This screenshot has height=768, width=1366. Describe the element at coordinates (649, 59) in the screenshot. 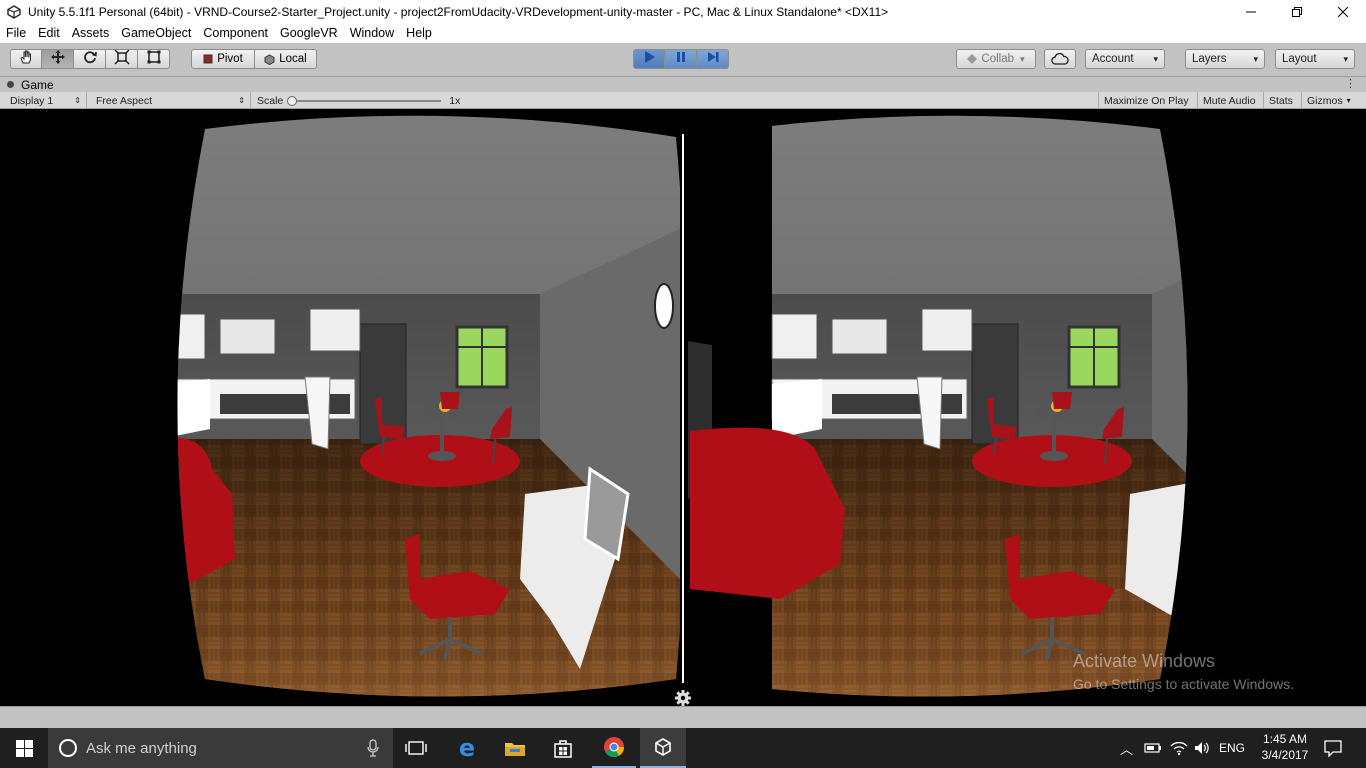

I see `play-button` at that location.